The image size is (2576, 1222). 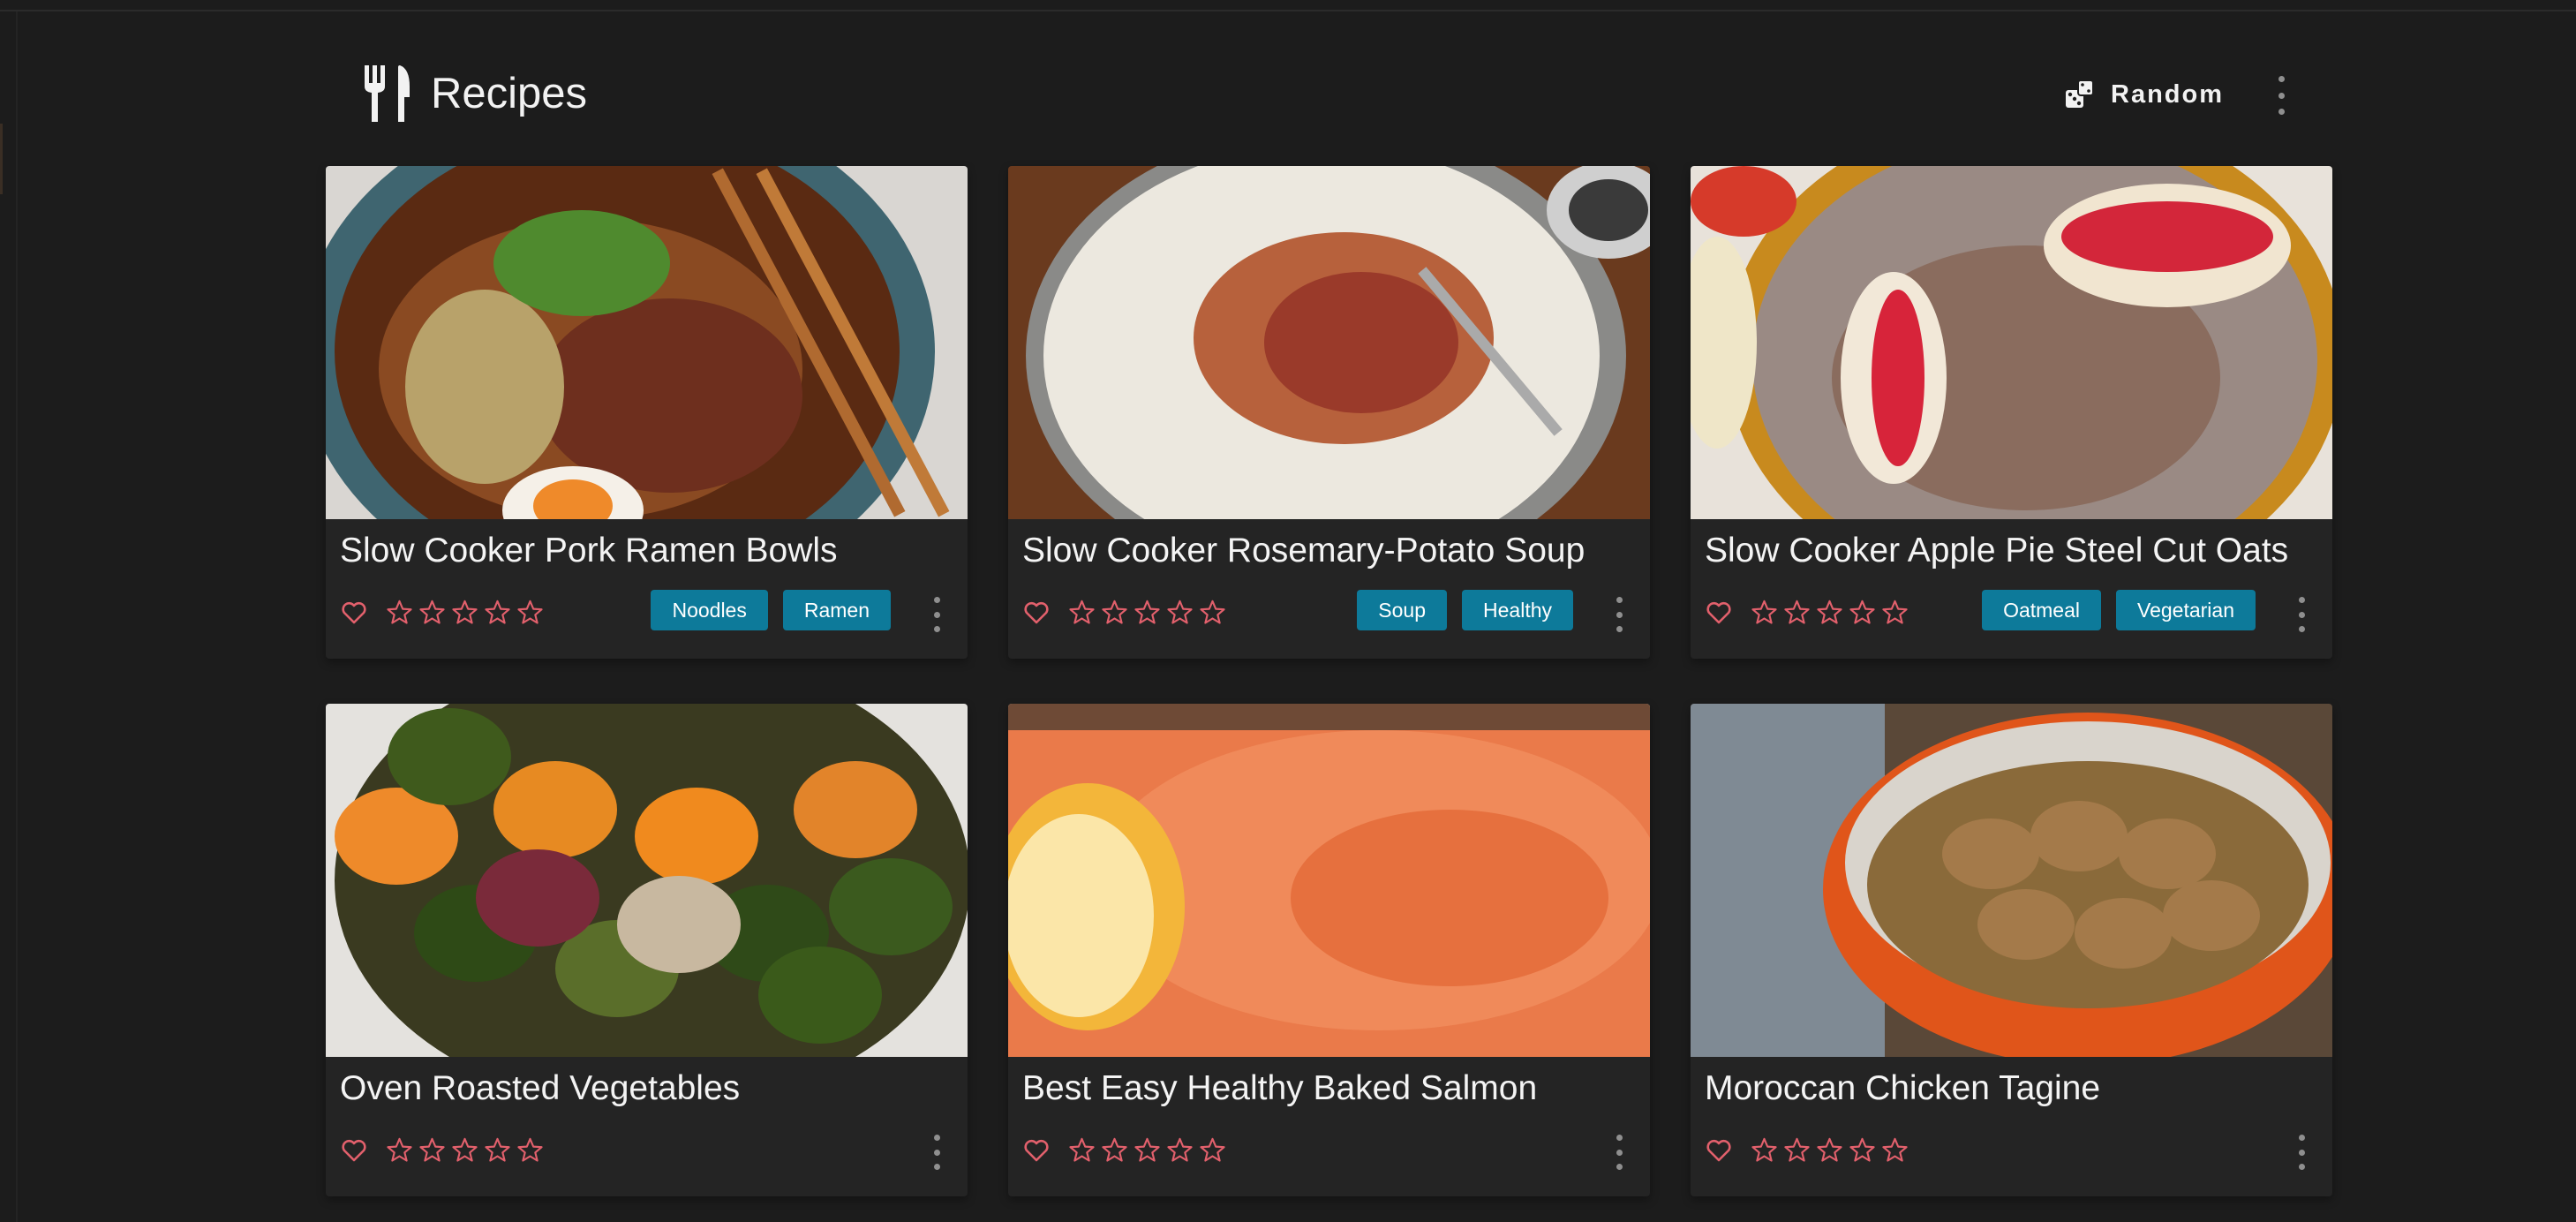 I want to click on recipe-actions: Soup Healthy, so click(x=1329, y=614).